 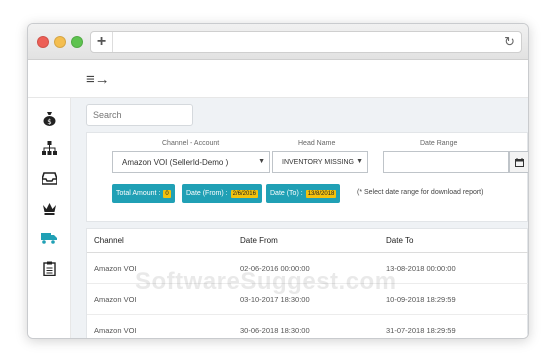 What do you see at coordinates (400, 240) in the screenshot?
I see `column-header-date-to: Date To` at bounding box center [400, 240].